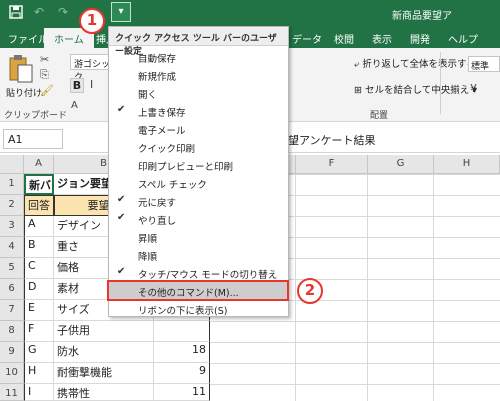 Image resolution: width=500 pixels, height=401 pixels. What do you see at coordinates (39, 289) in the screenshot?
I see `table-cell: D` at bounding box center [39, 289].